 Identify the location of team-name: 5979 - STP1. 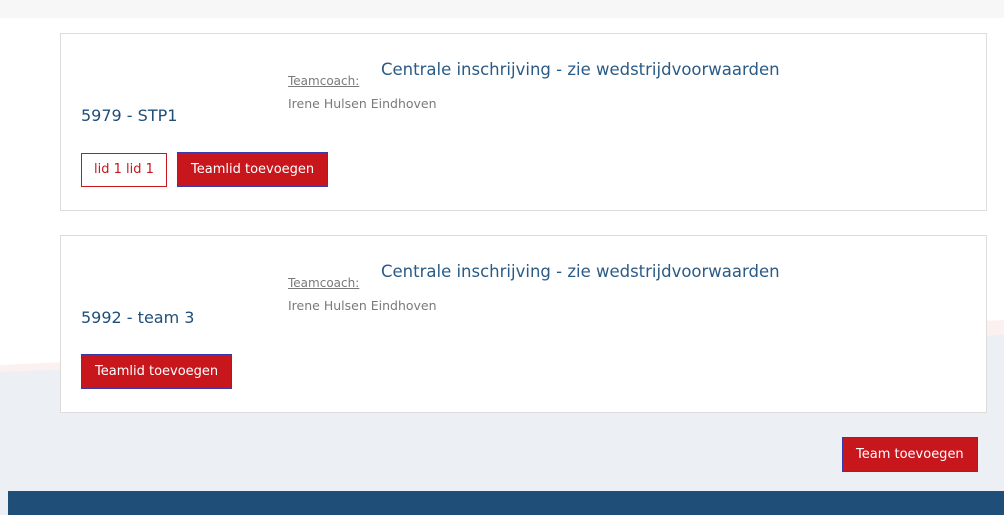
(129, 115).